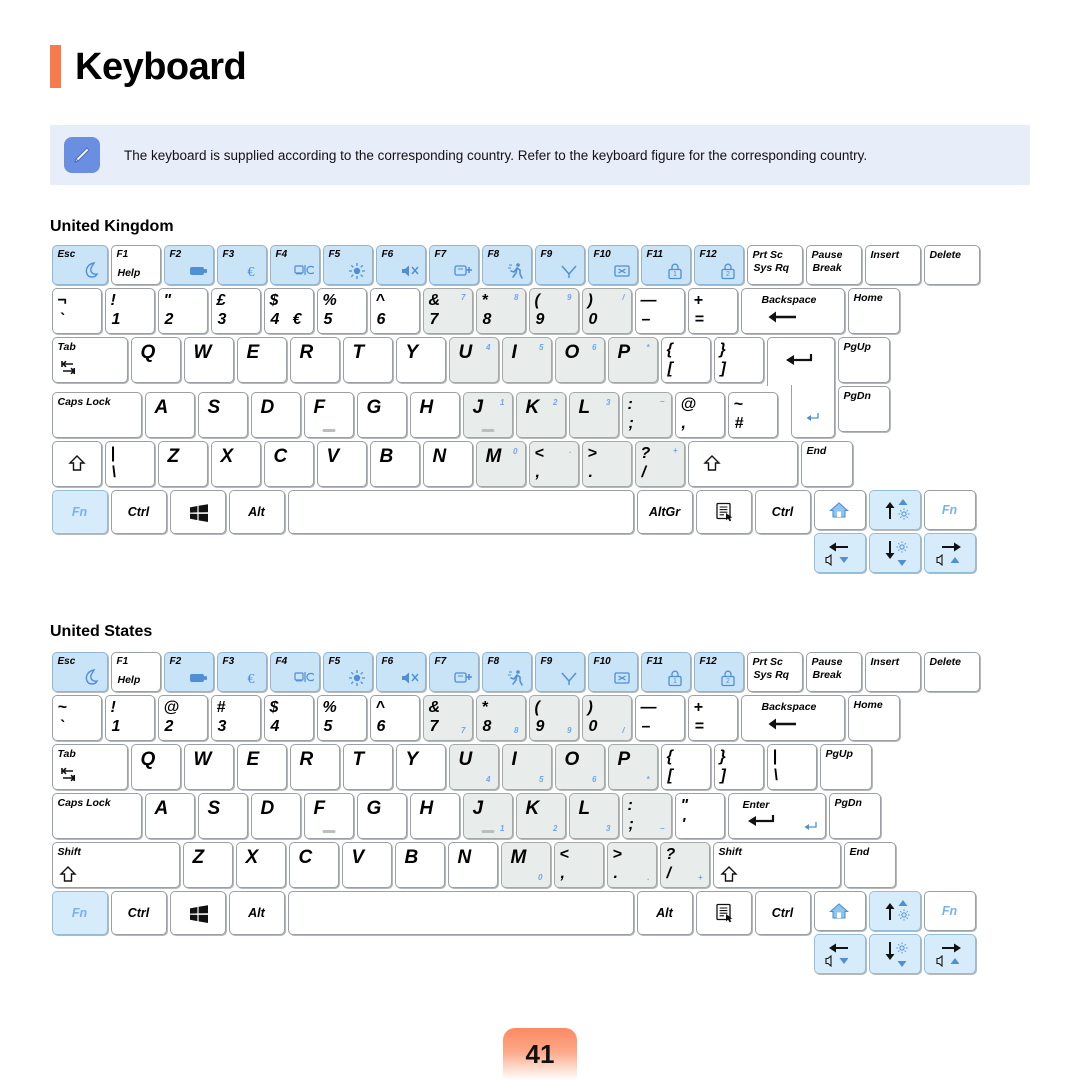 The width and height of the screenshot is (1080, 1080). What do you see at coordinates (951, 671) in the screenshot?
I see `key-delete: Delete` at bounding box center [951, 671].